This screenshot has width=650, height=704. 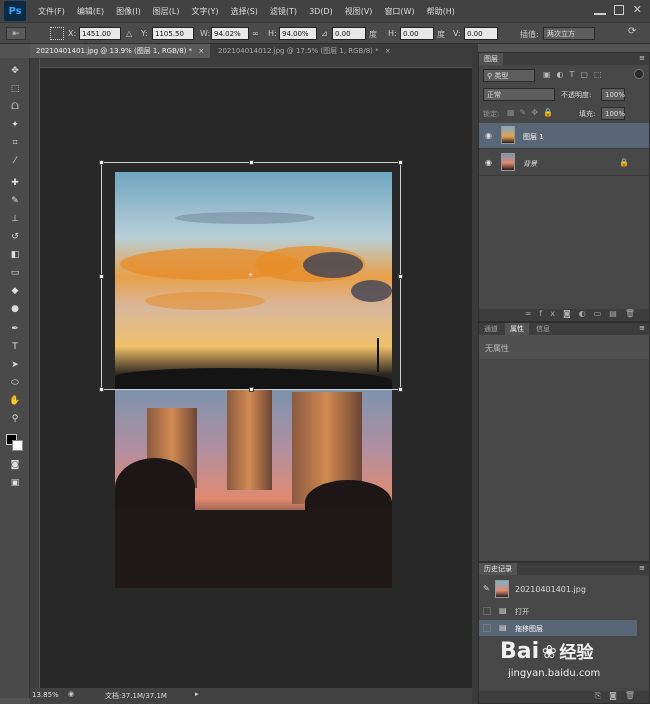 I want to click on layer-1-name: 图层 1, so click(x=533, y=137).